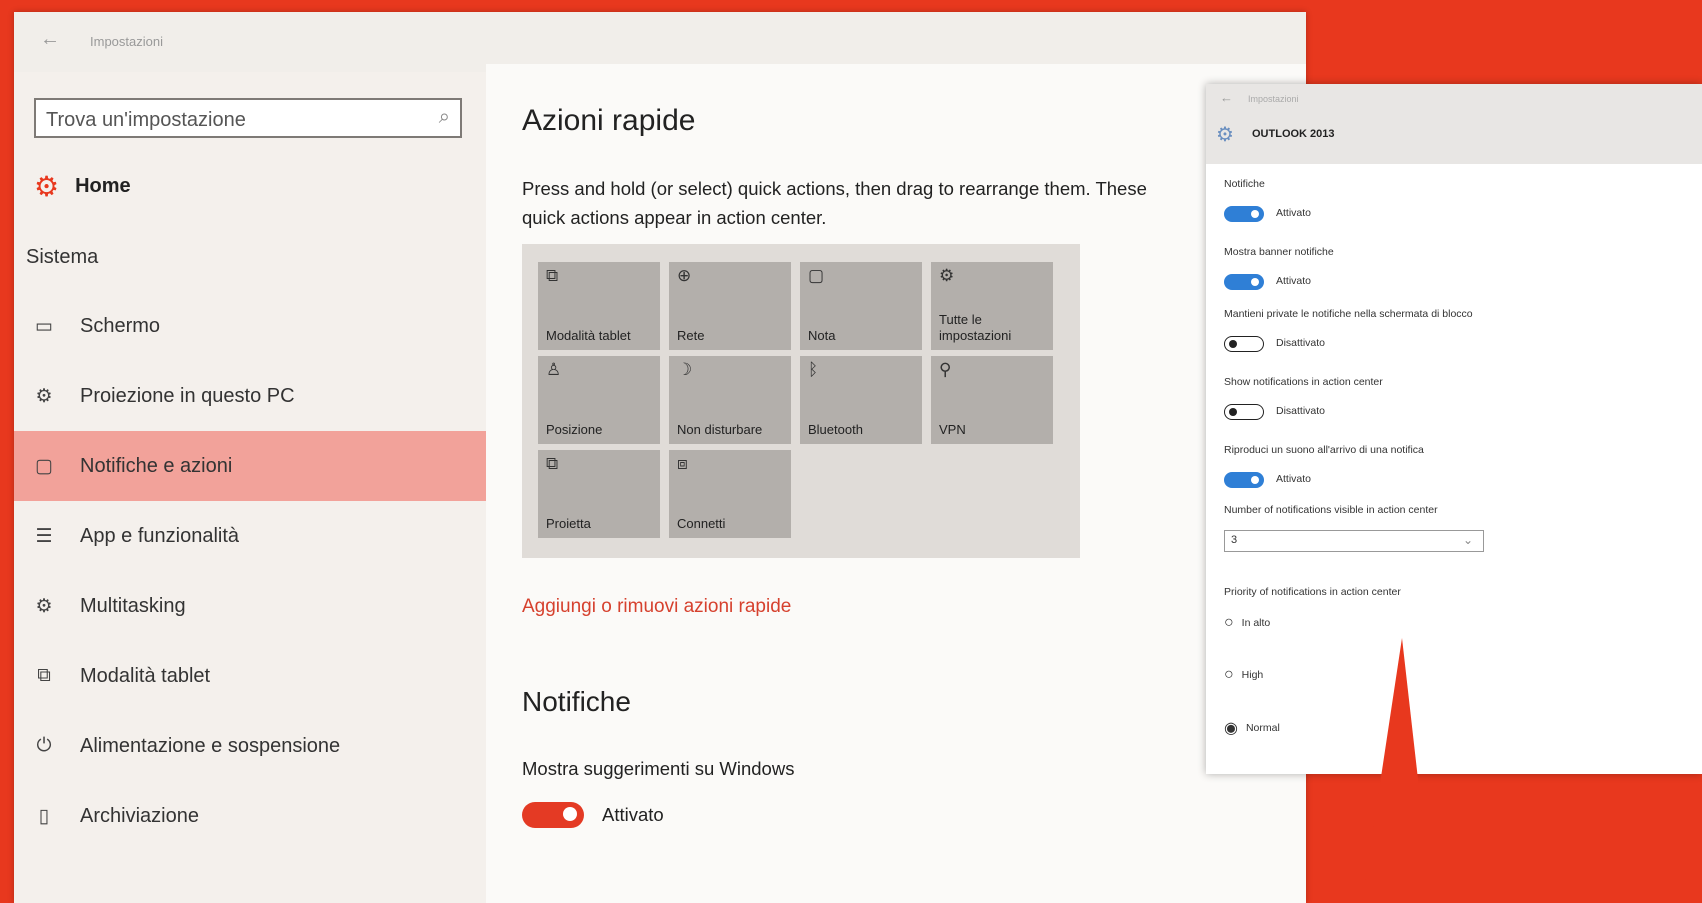 This screenshot has width=1702, height=903. I want to click on sidebar-item: ⏻ Alimentazione e sospensione, so click(250, 746).